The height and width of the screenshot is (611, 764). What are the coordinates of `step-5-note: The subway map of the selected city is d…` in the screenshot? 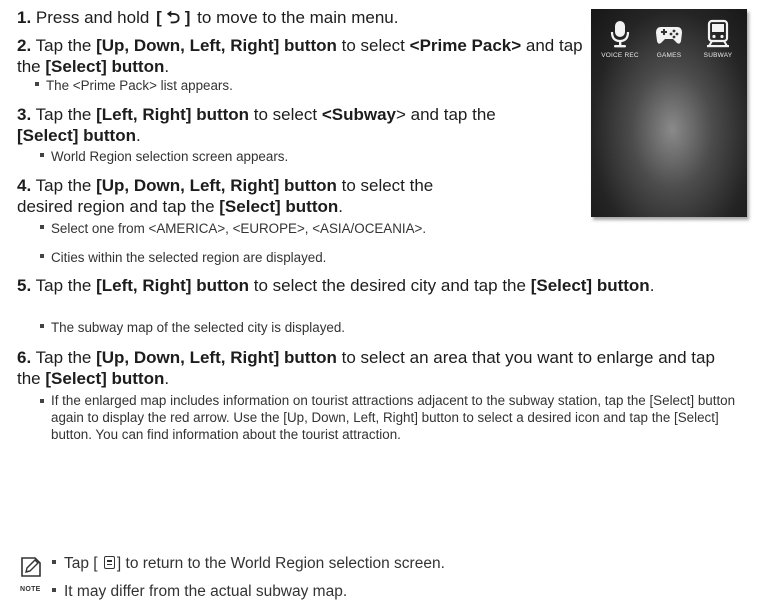 It's located at (192, 327).